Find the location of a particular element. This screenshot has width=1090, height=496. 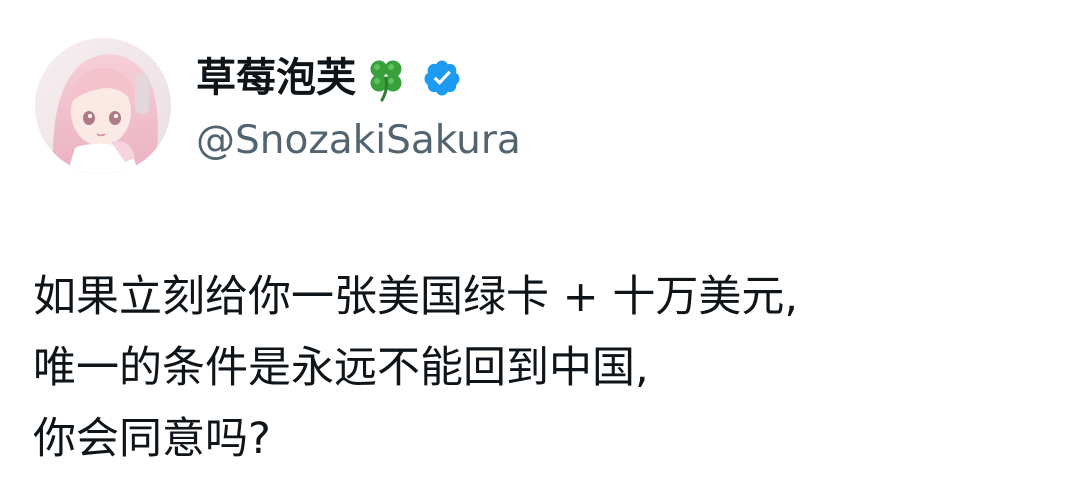

tweet-line-1: 如果立刻给你一张美国绿卡 + 十万美元, is located at coordinates (416, 297).